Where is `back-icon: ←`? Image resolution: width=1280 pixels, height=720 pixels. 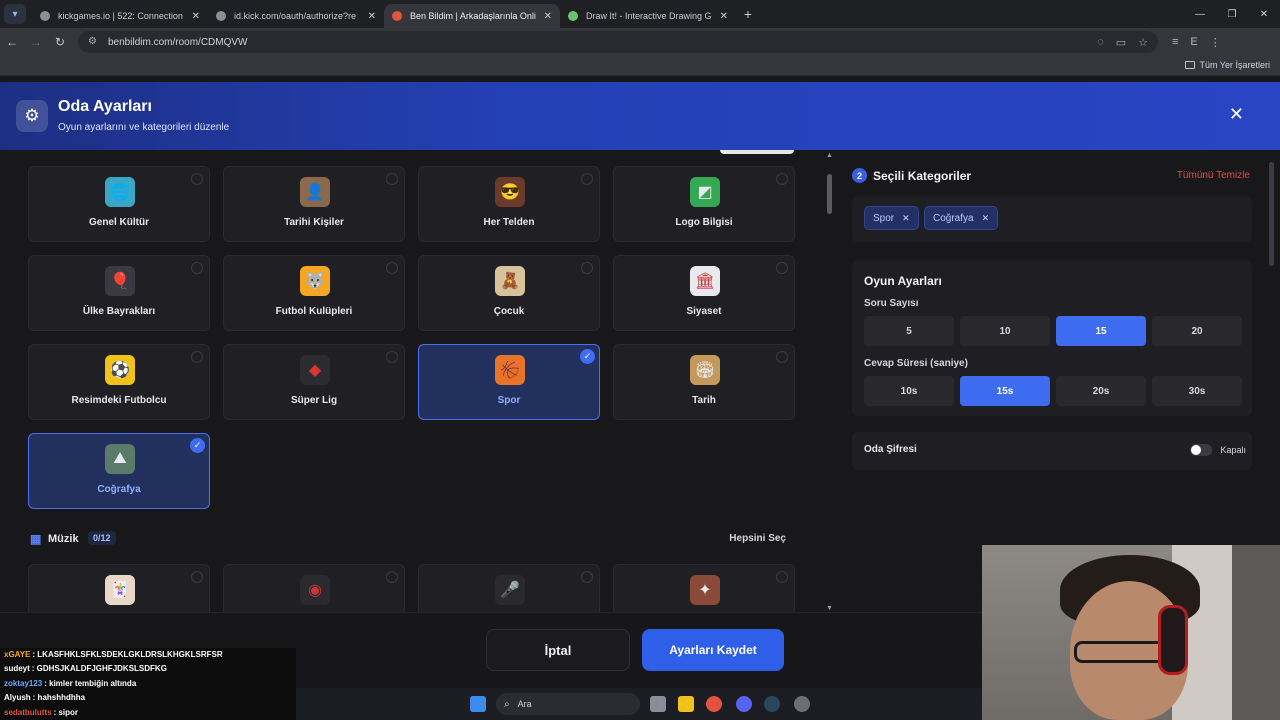 back-icon: ← is located at coordinates (12, 42).